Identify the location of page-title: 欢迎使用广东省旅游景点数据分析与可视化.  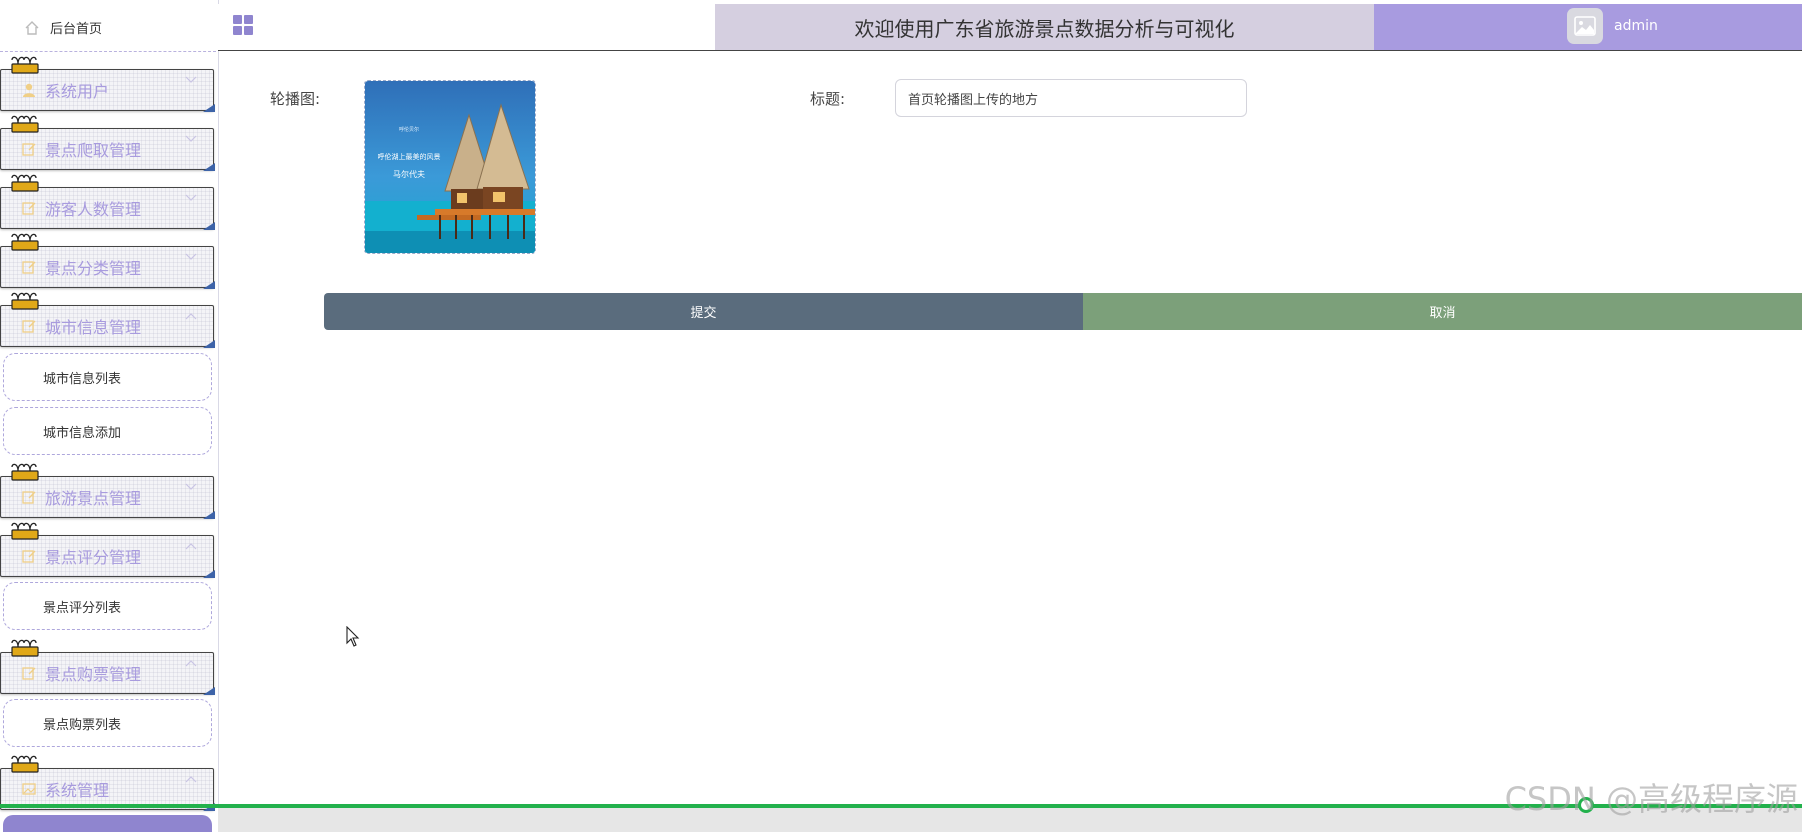
(1044, 28).